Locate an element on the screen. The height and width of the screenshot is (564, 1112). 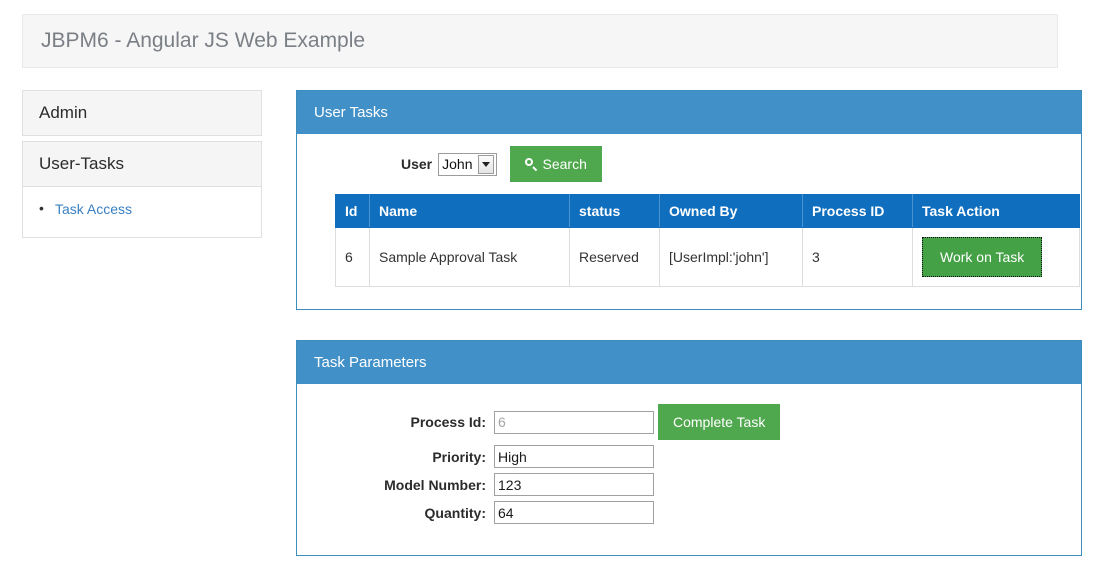
column-header-id: Id is located at coordinates (352, 211).